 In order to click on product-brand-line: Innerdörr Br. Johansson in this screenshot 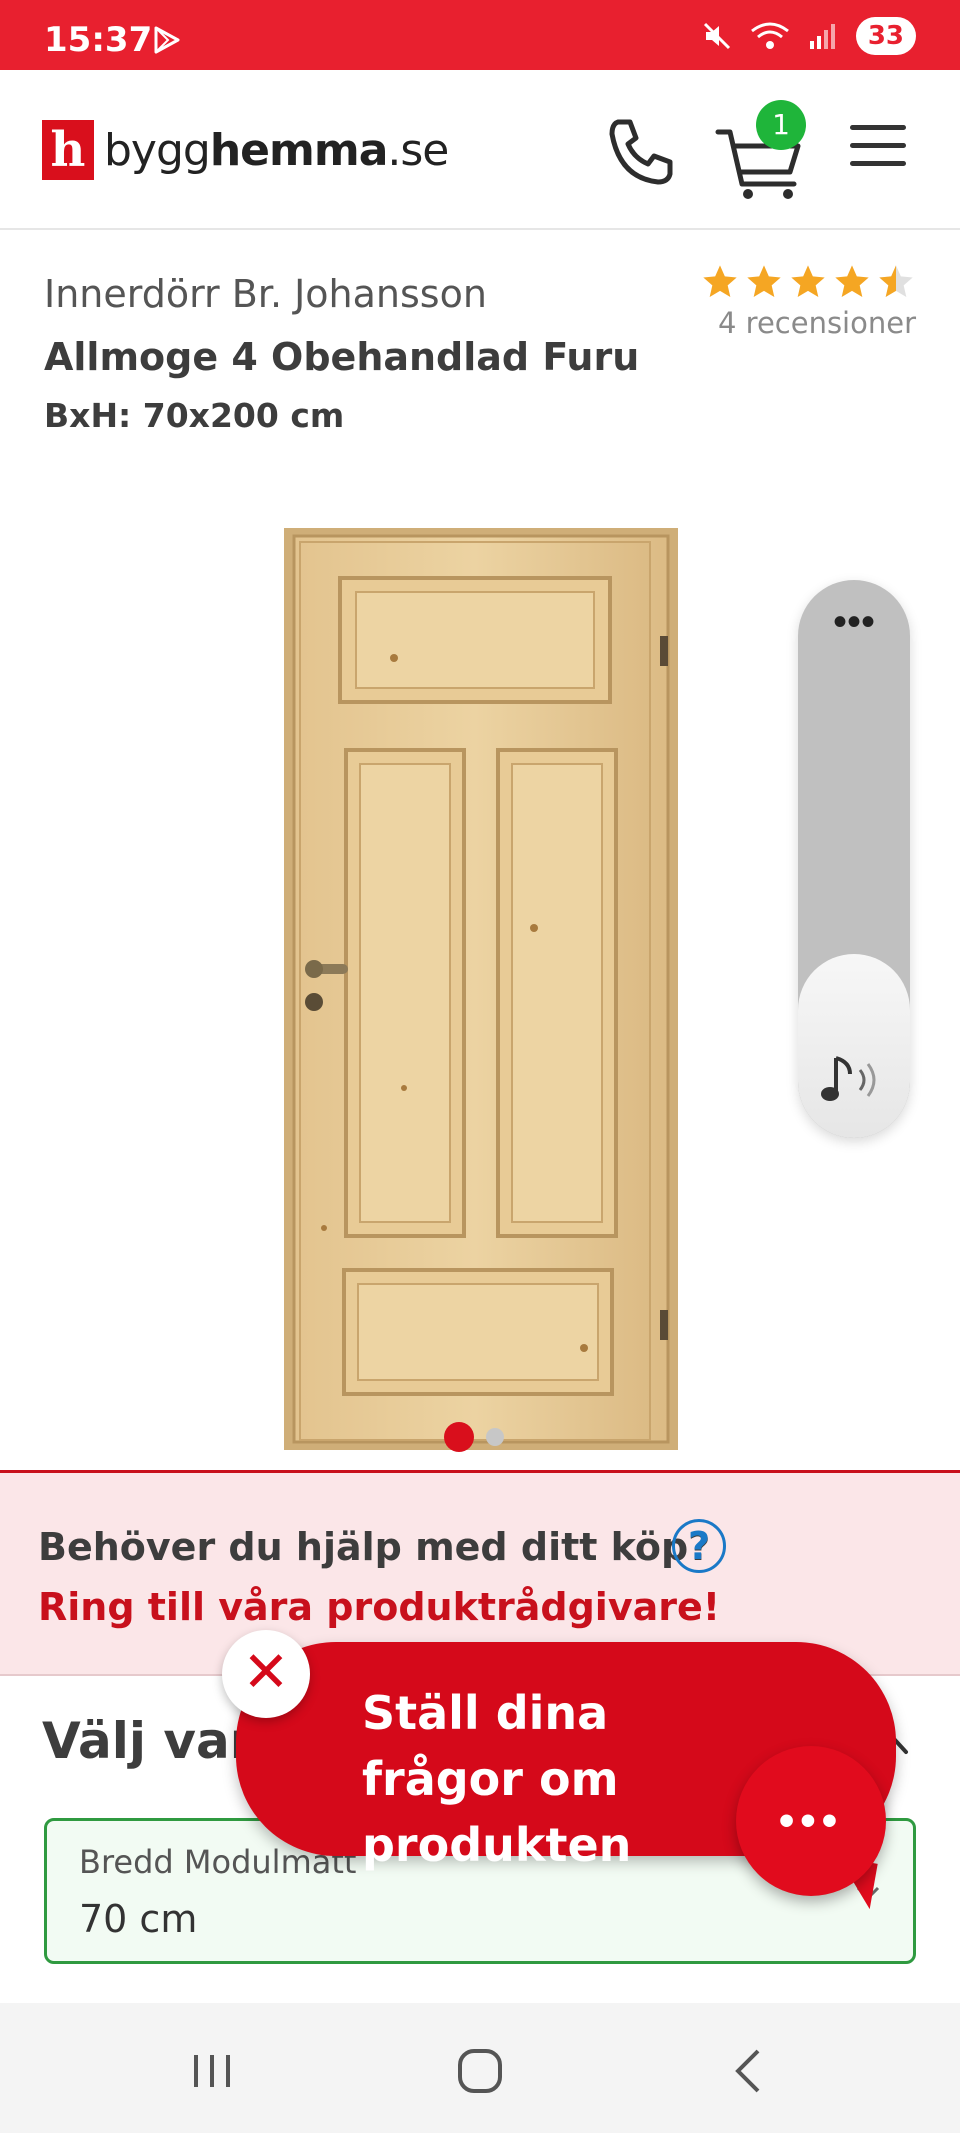, I will do `click(265, 294)`.